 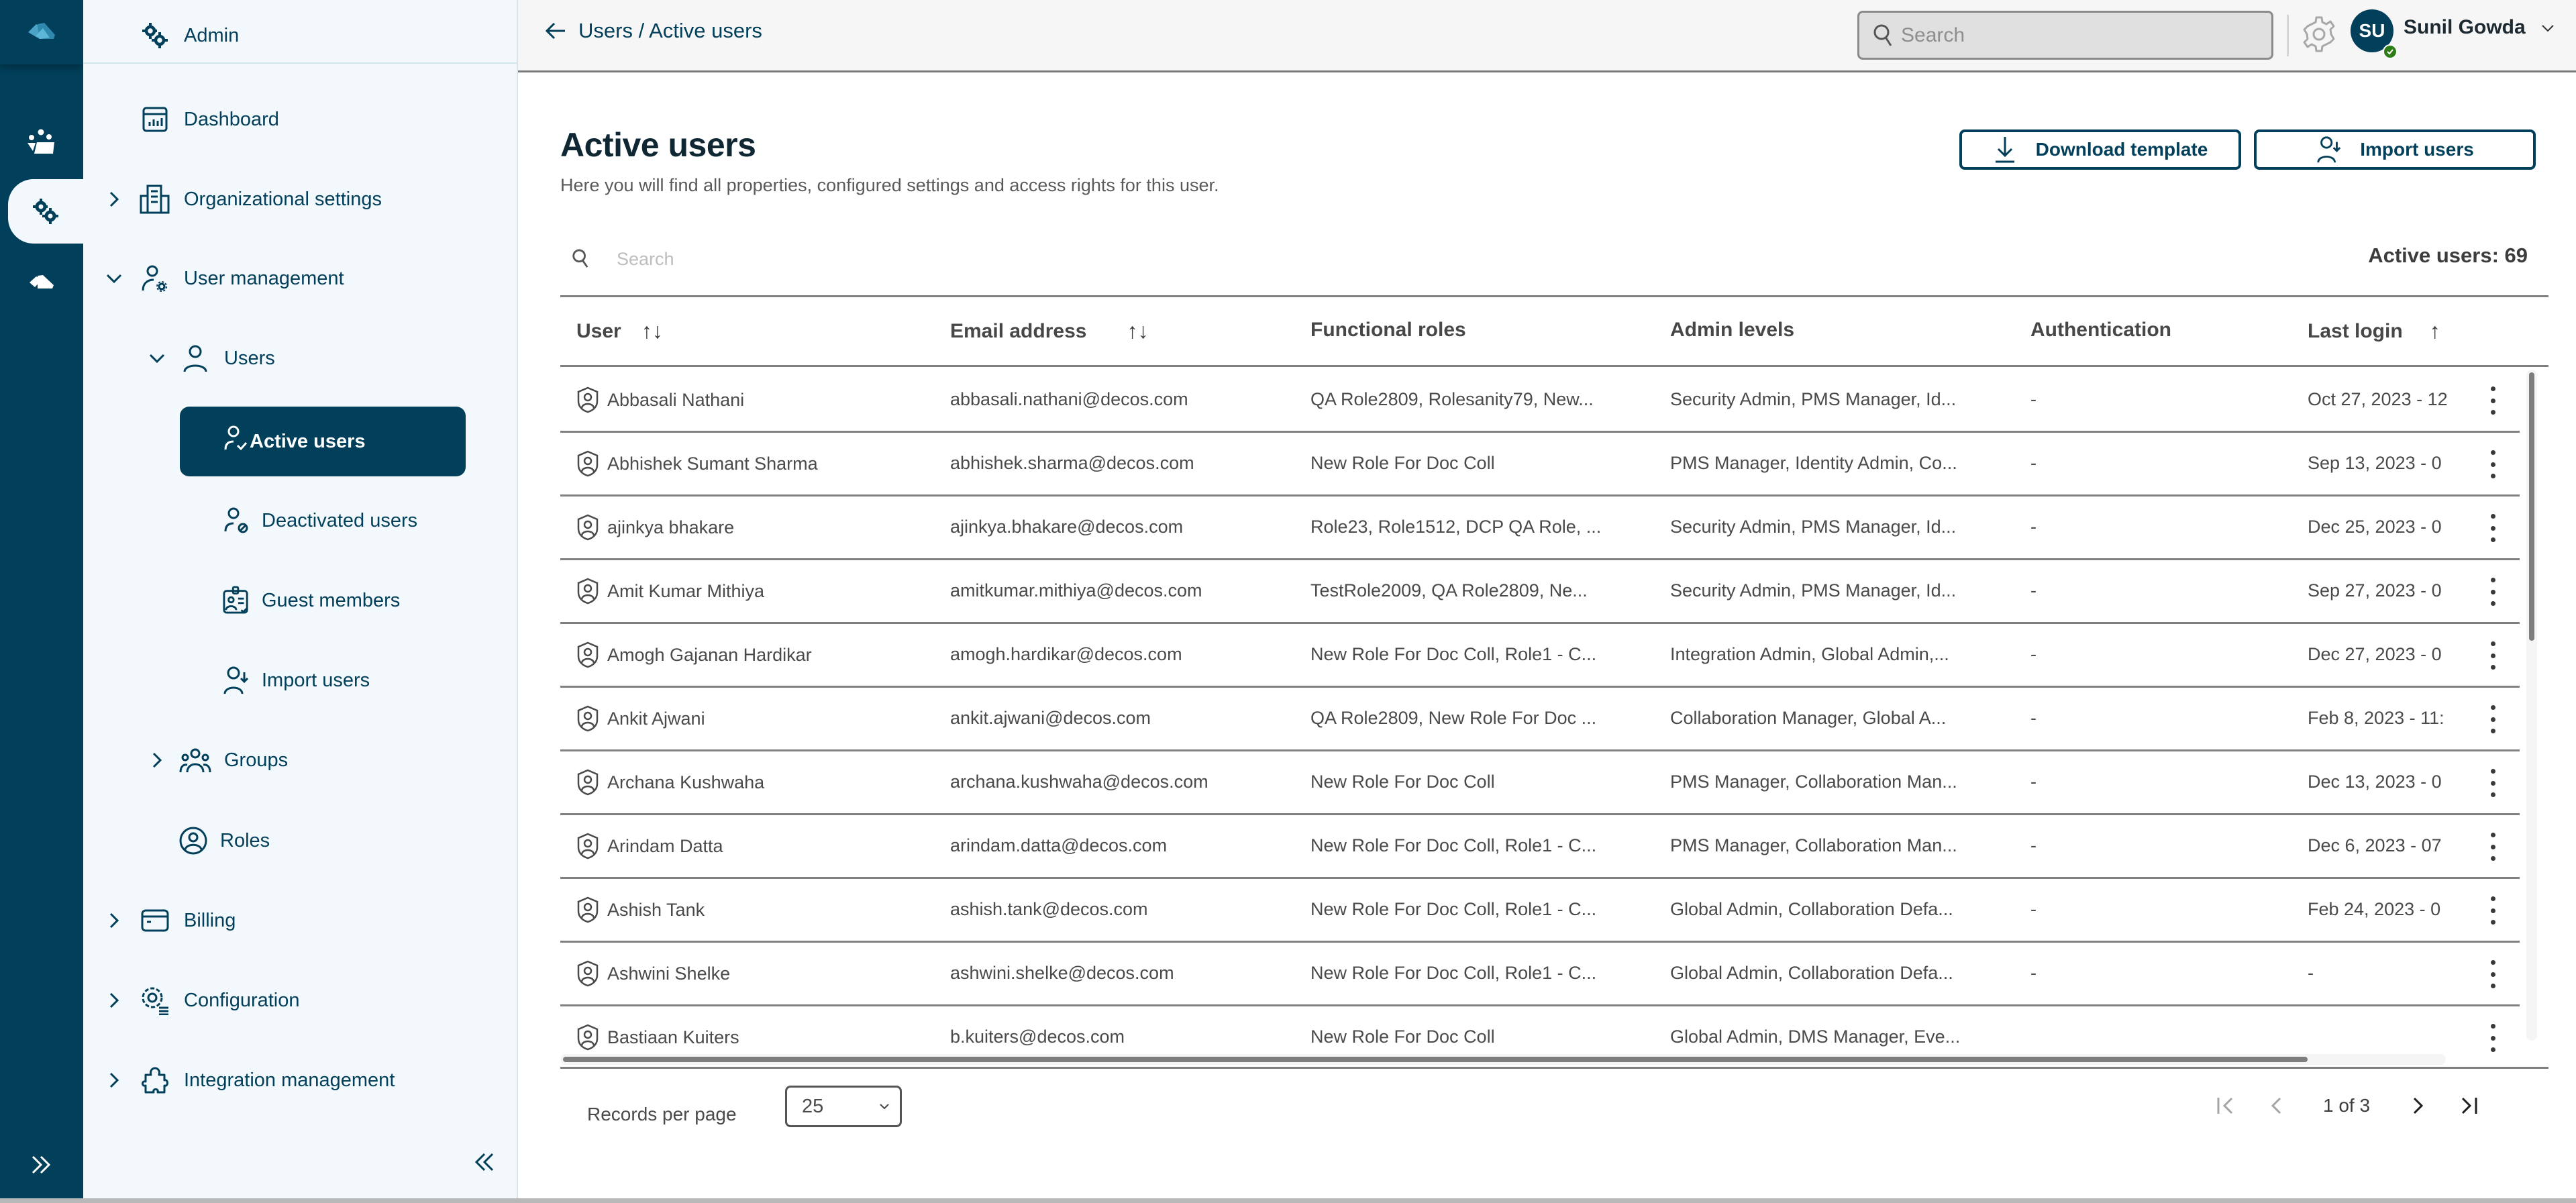 I want to click on previous-page-button, so click(x=2277, y=1105).